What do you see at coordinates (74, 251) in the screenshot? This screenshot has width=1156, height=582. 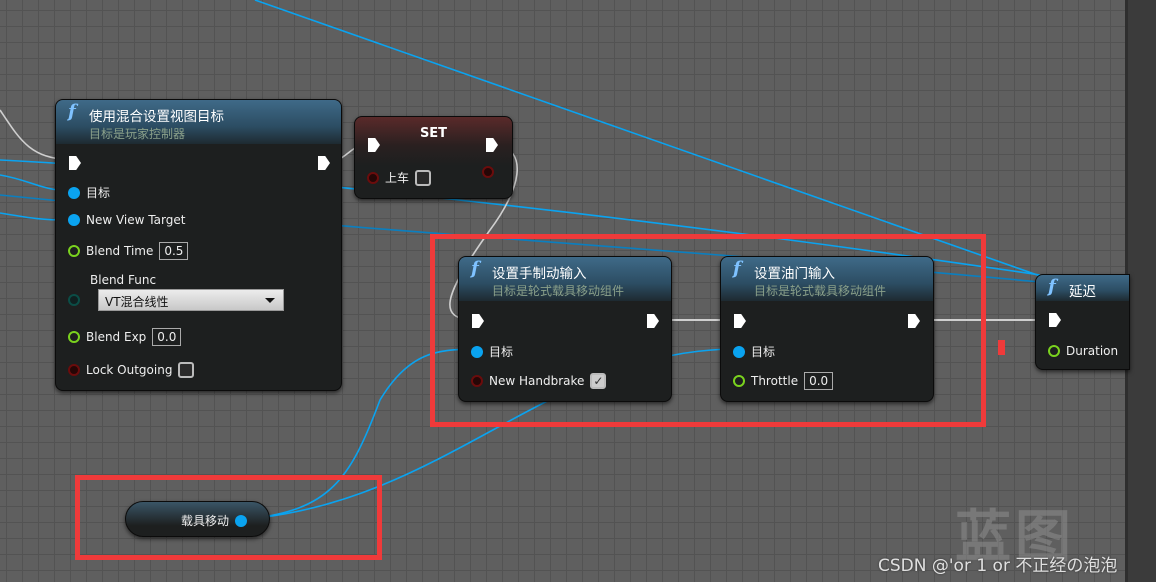 I see `blend-time-pin` at bounding box center [74, 251].